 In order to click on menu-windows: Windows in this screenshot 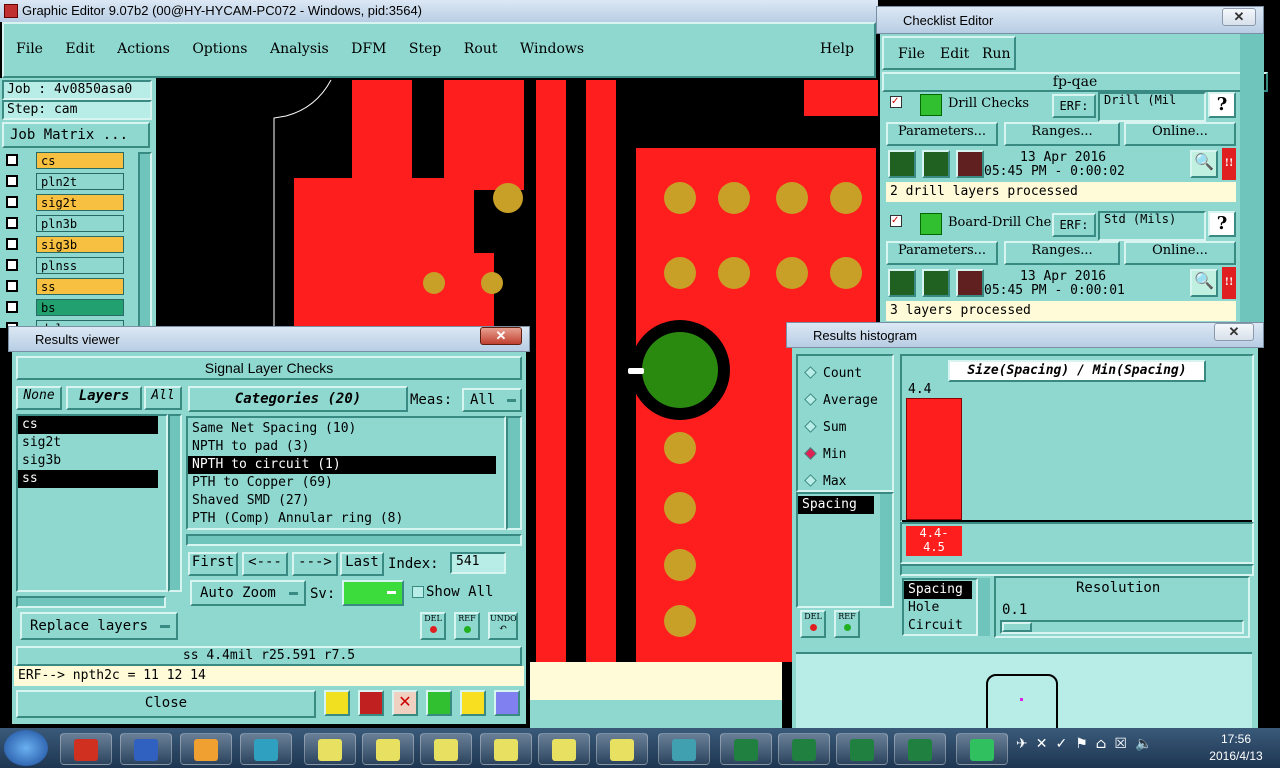, I will do `click(552, 49)`.